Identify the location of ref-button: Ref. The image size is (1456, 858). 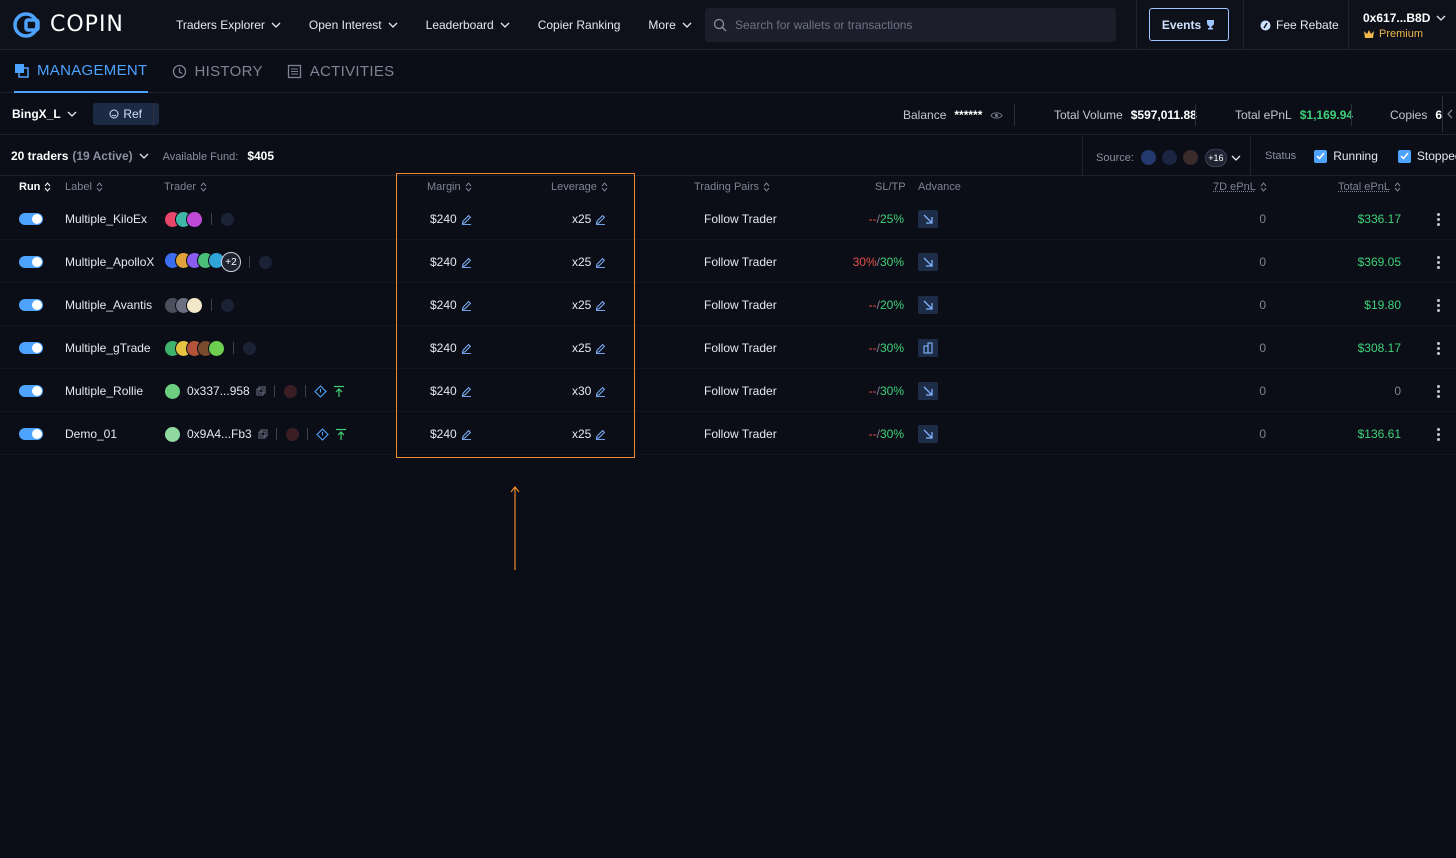
(126, 114).